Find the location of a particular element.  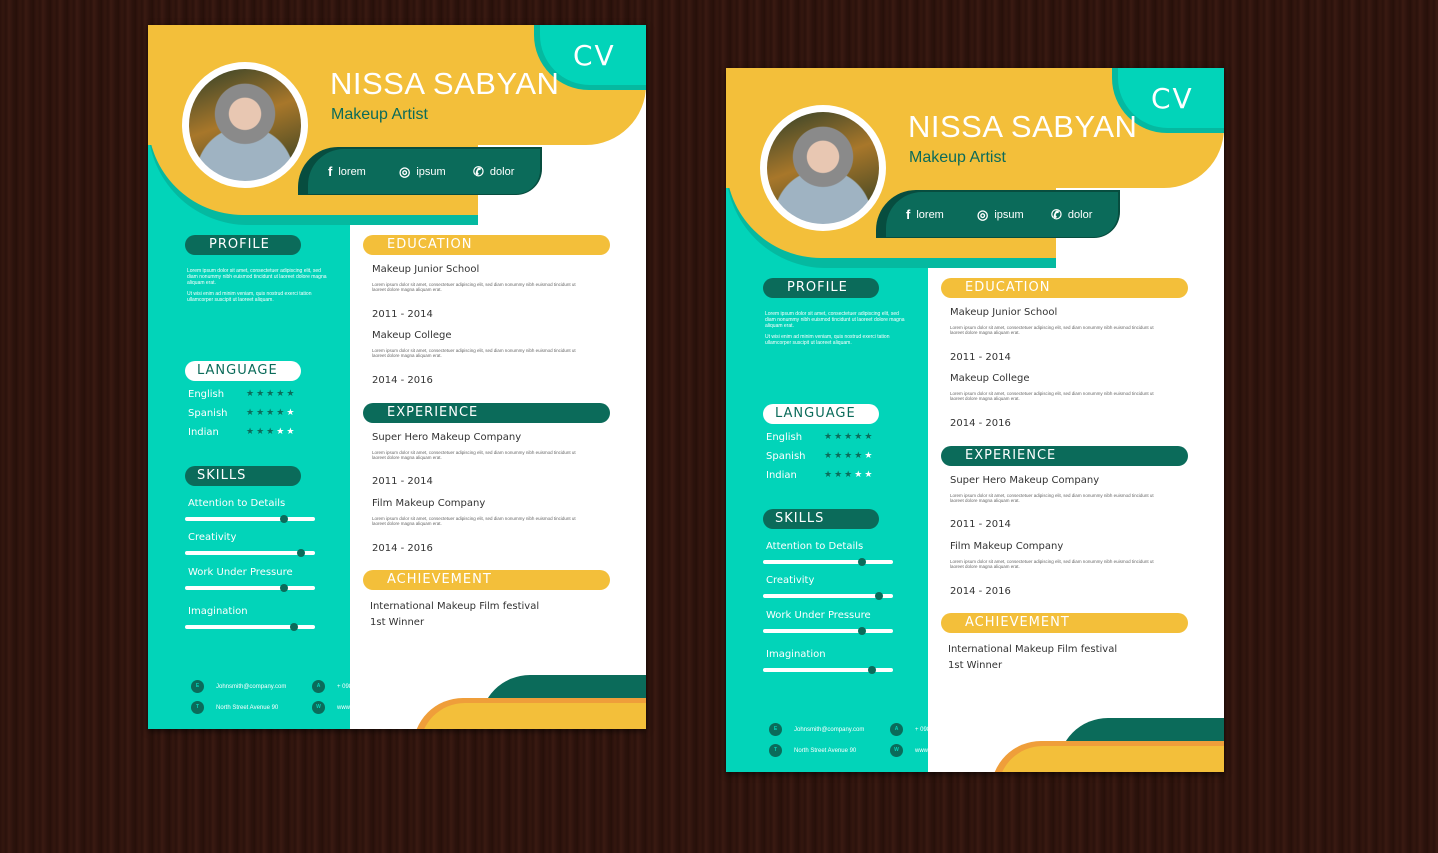

language-name: Spanish is located at coordinates (208, 413).